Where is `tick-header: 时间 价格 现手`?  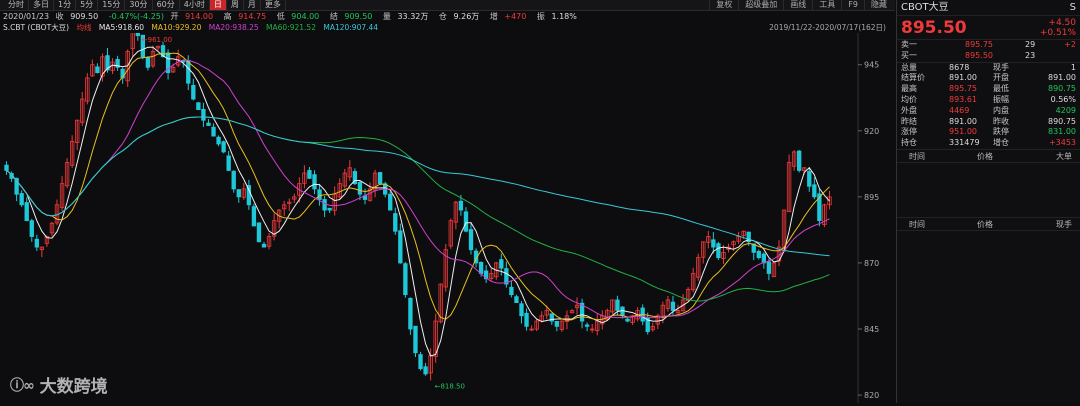
tick-header: 时间 价格 现手 is located at coordinates (988, 223).